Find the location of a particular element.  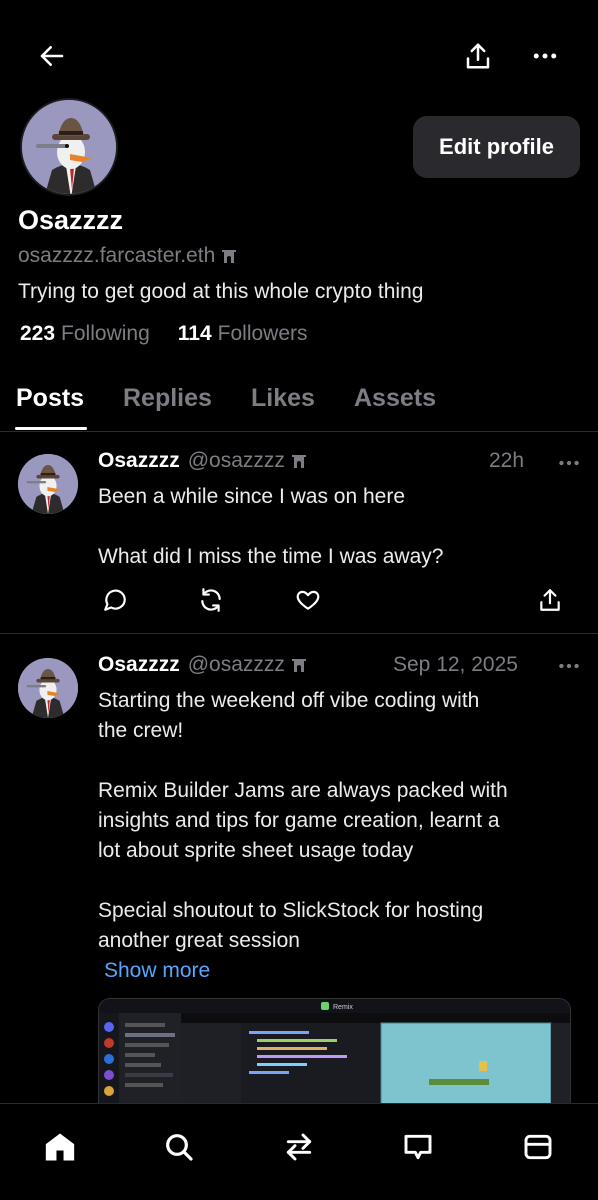

nav-home-button is located at coordinates (60, 1147).